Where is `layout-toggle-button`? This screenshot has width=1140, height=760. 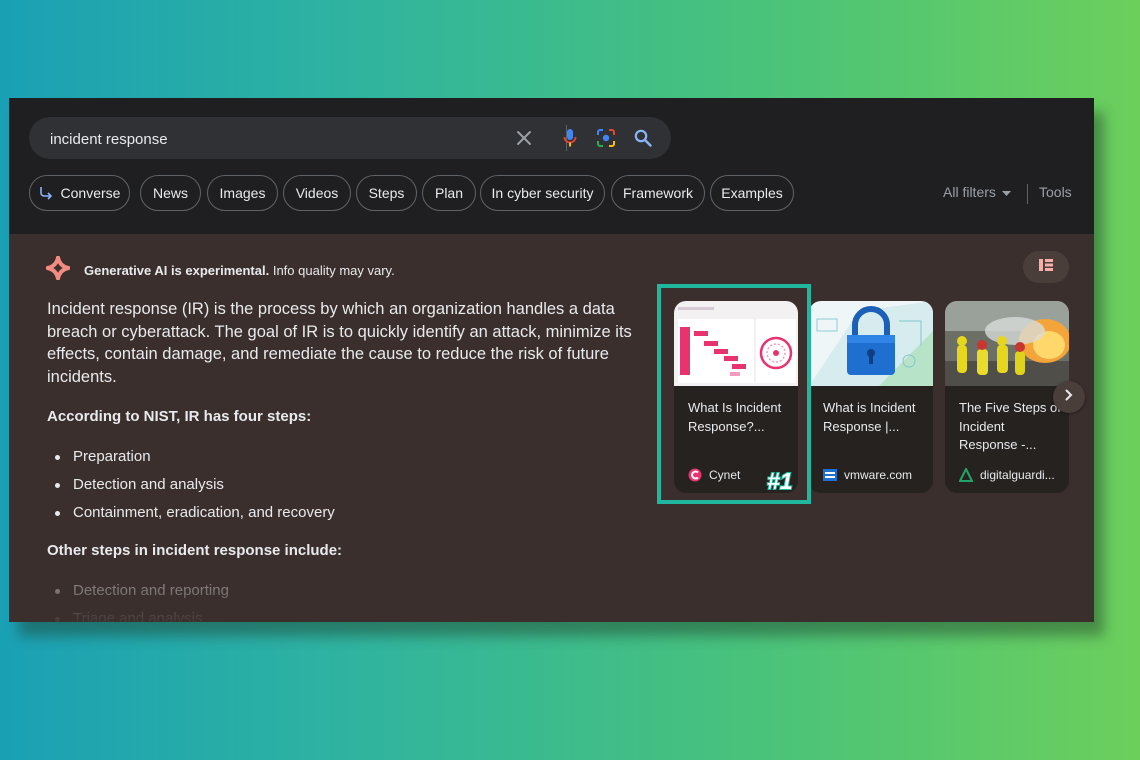 layout-toggle-button is located at coordinates (1046, 267).